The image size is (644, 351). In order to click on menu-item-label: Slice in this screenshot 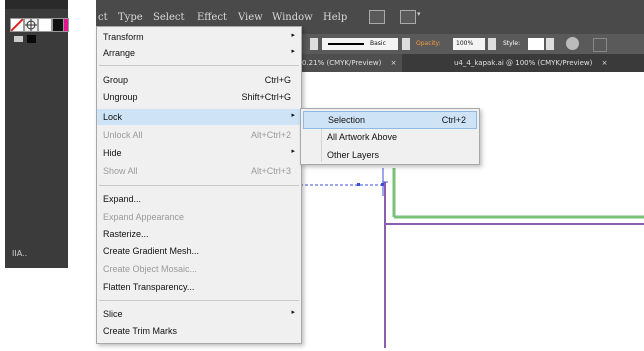, I will do `click(113, 314)`.